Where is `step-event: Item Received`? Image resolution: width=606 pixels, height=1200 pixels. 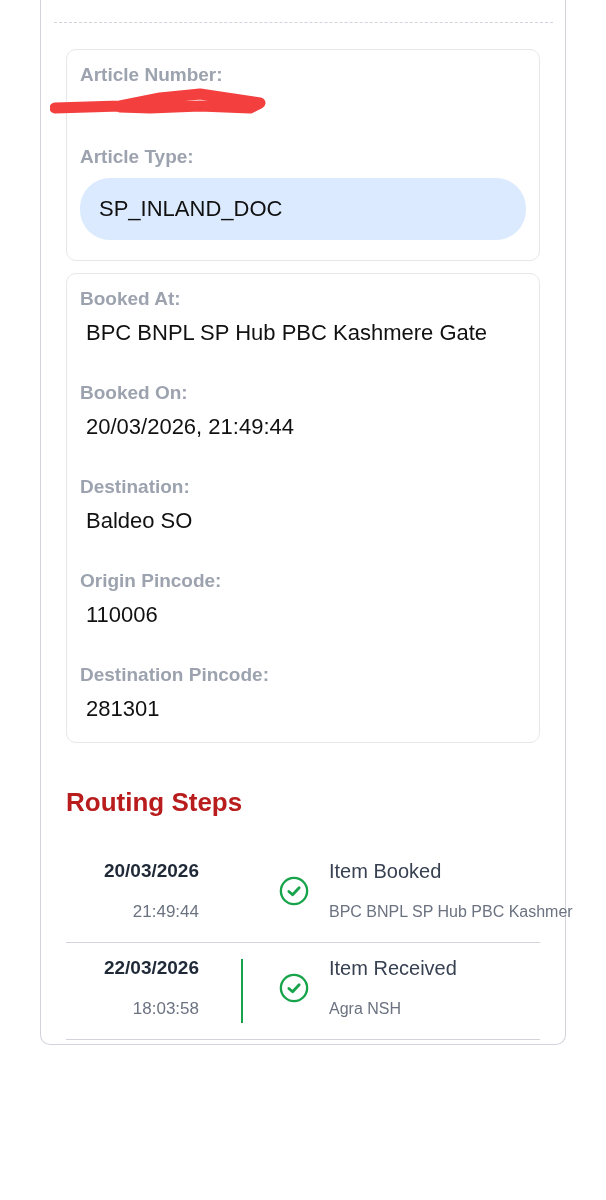
step-event: Item Received is located at coordinates (393, 968).